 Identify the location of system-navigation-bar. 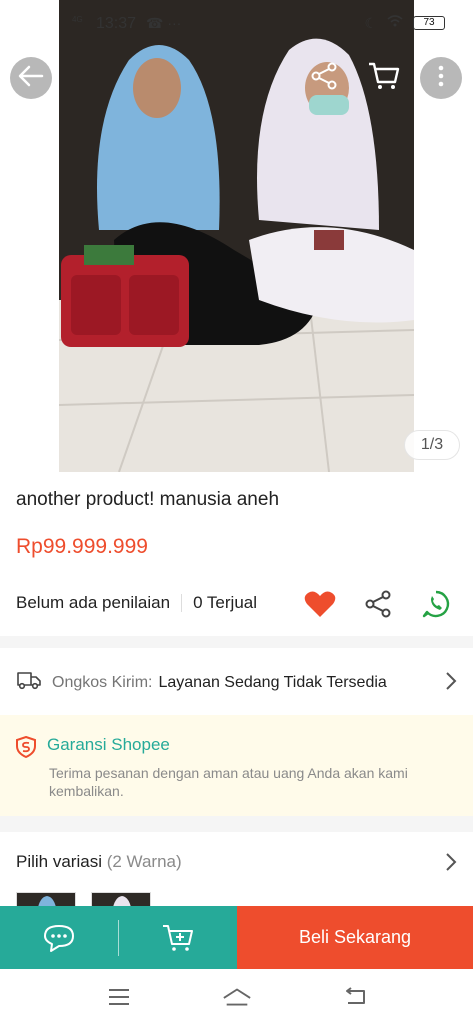
(236, 996).